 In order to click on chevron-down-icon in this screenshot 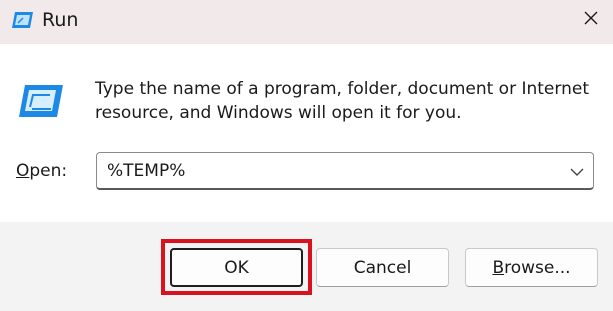, I will do `click(577, 171)`.